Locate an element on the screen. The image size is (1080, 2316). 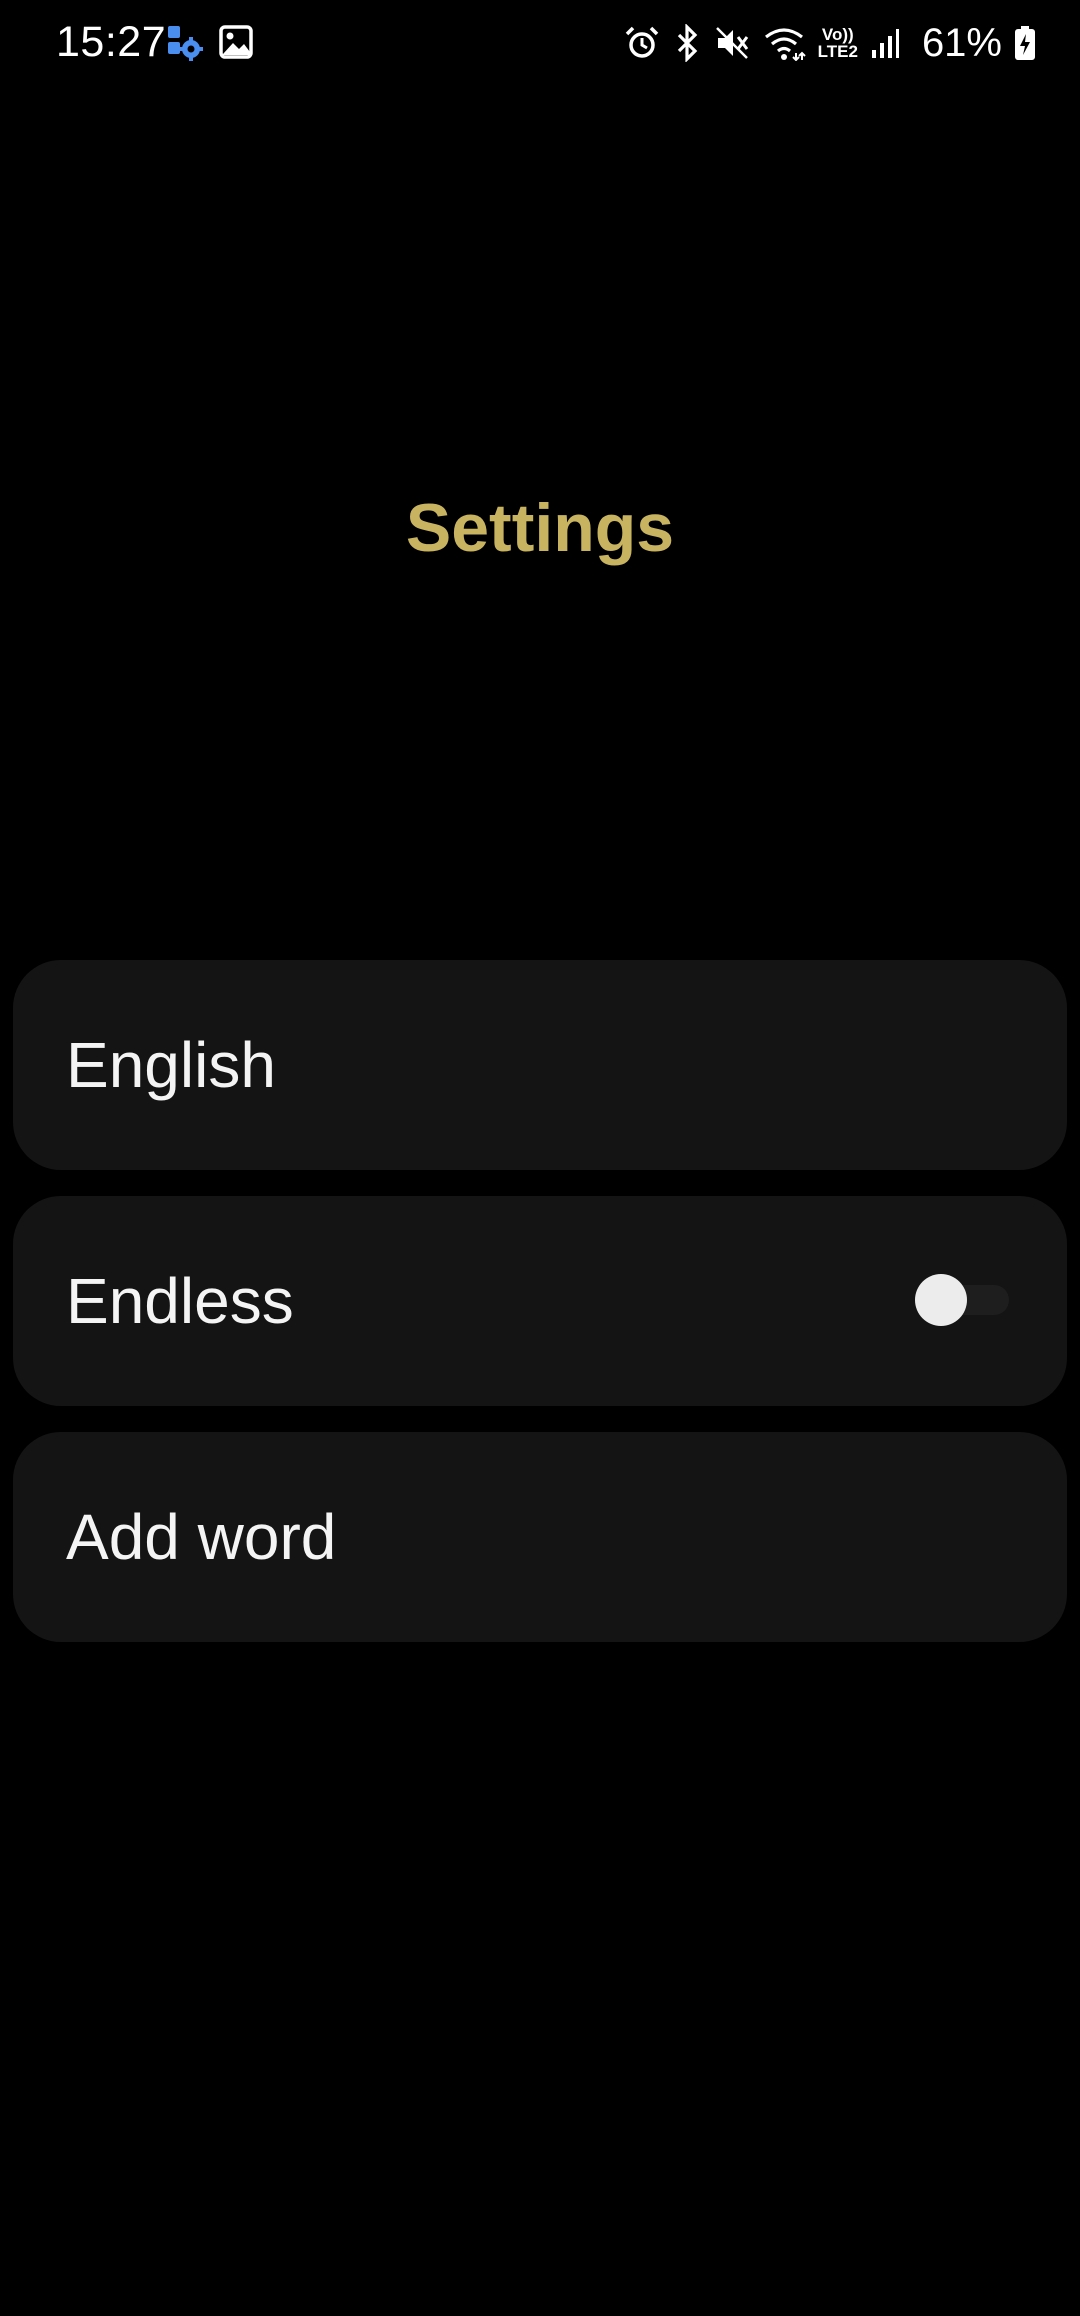
setting-label-endless: Endless is located at coordinates (180, 1301).